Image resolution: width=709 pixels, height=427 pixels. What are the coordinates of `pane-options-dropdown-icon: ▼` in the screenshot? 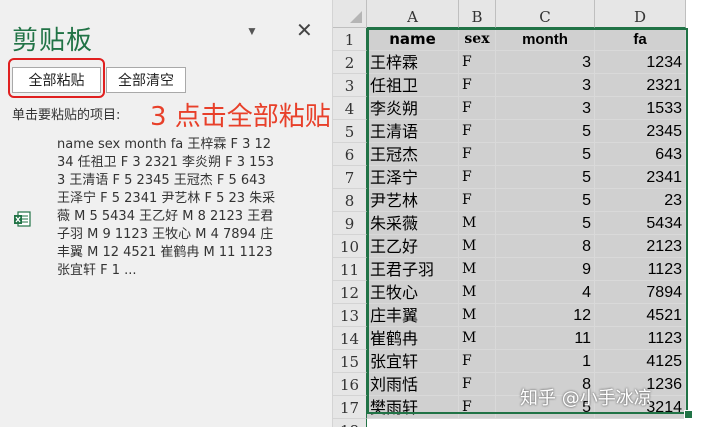 It's located at (252, 31).